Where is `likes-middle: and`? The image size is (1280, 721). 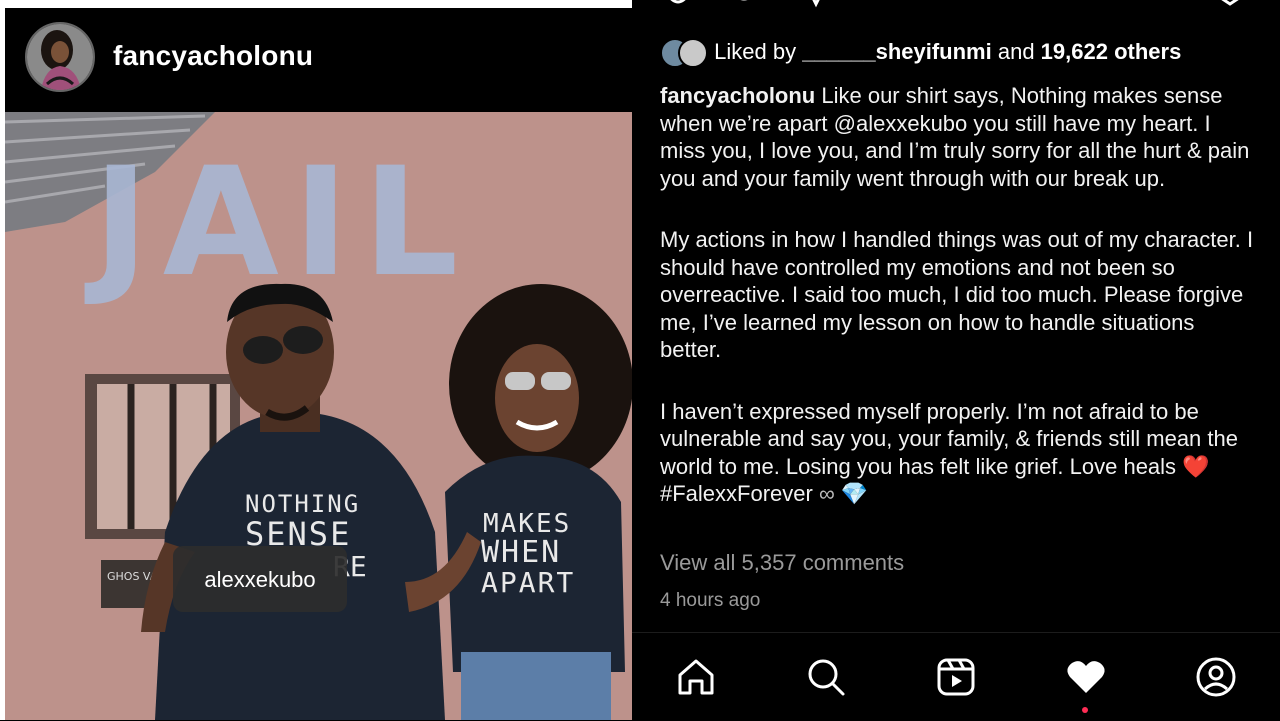 likes-middle: and is located at coordinates (1016, 51).